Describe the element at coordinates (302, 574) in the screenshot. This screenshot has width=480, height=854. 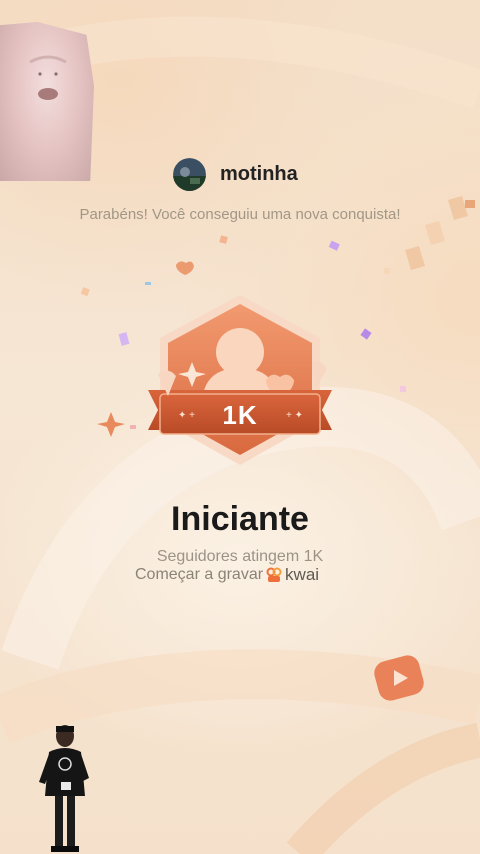
I see `kwai-brand: kwai` at that location.